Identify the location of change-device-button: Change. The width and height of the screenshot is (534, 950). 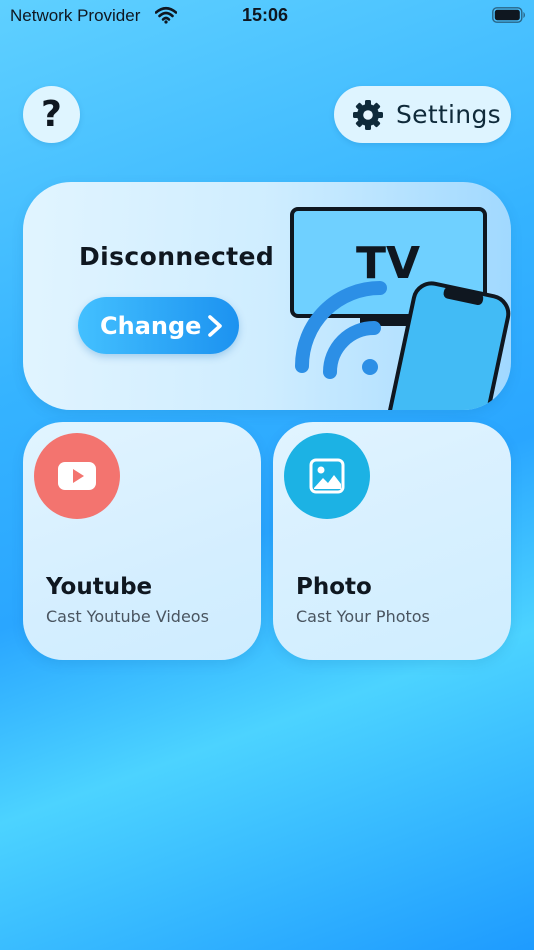
(158, 325).